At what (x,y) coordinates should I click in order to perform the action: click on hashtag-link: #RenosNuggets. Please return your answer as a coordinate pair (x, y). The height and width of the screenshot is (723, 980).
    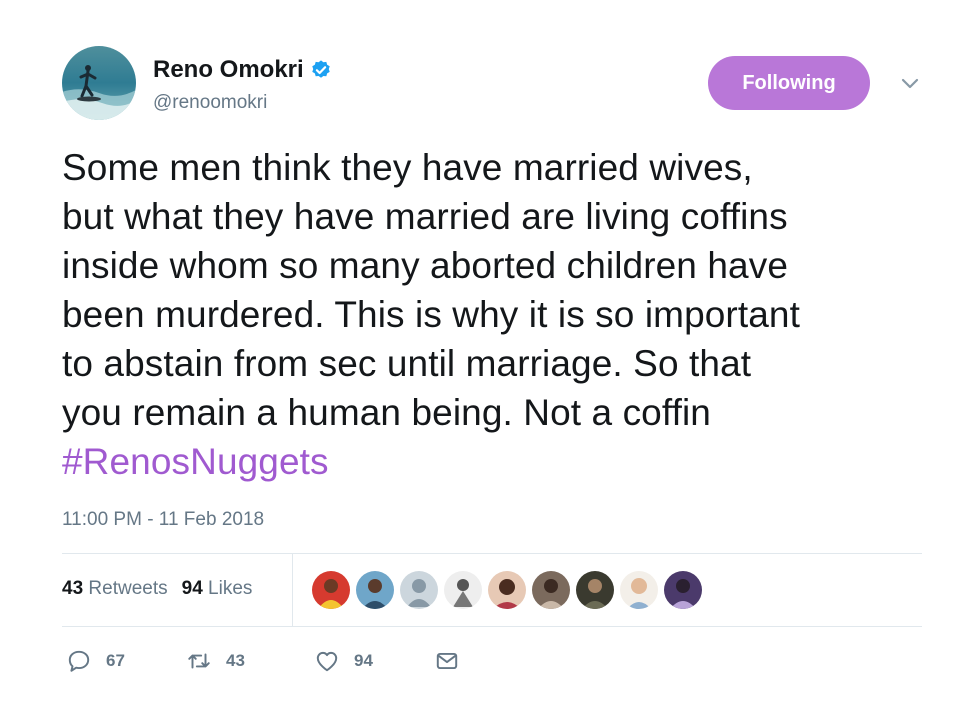
    Looking at the image, I should click on (507, 461).